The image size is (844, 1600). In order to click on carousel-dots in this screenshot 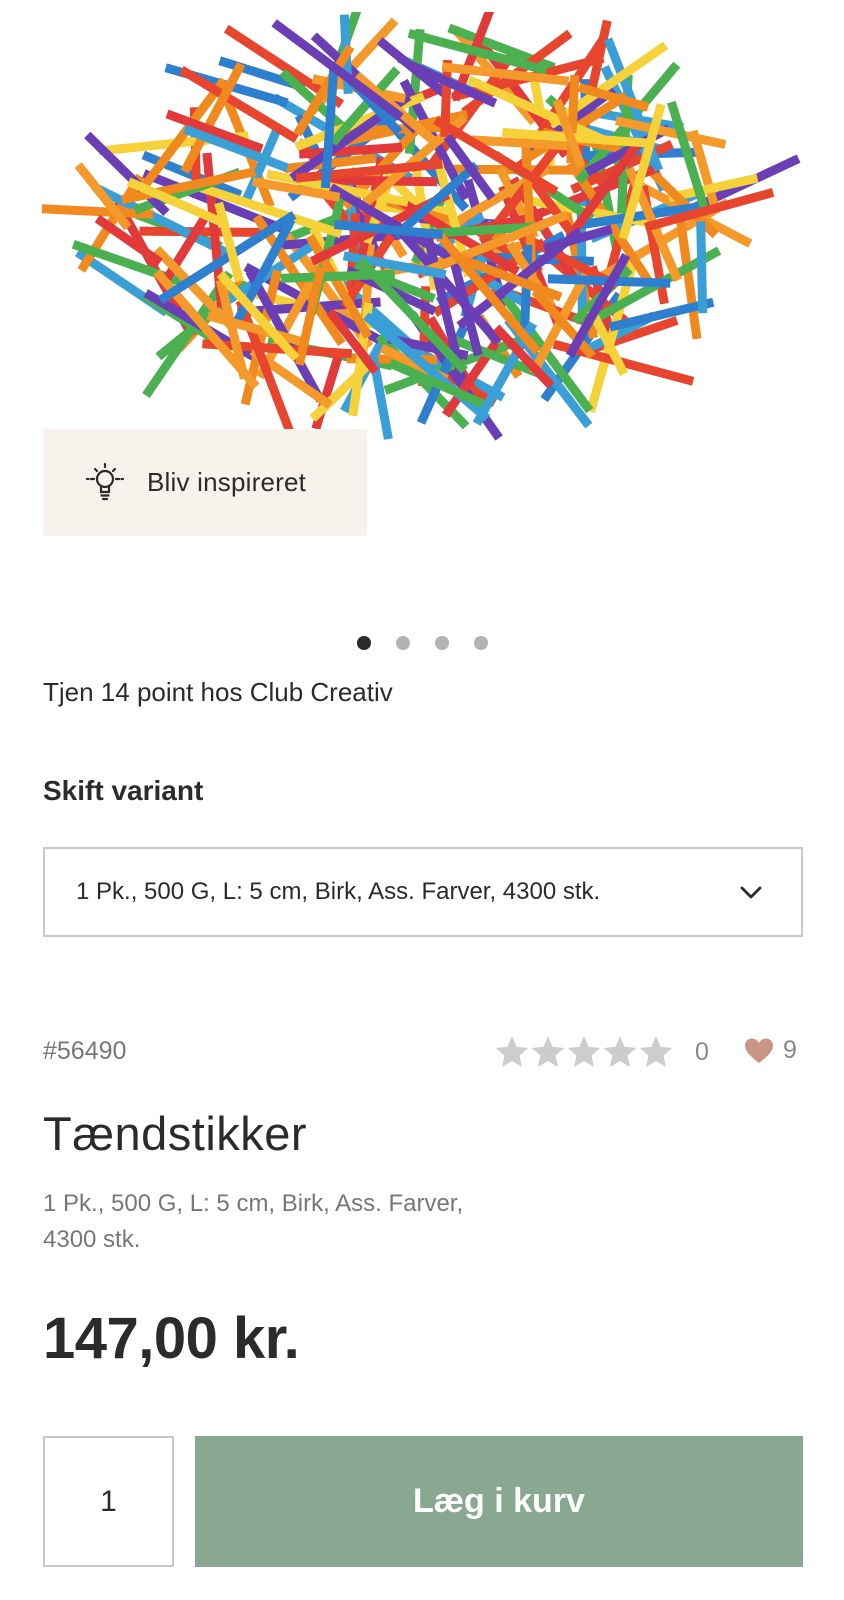, I will do `click(422, 643)`.